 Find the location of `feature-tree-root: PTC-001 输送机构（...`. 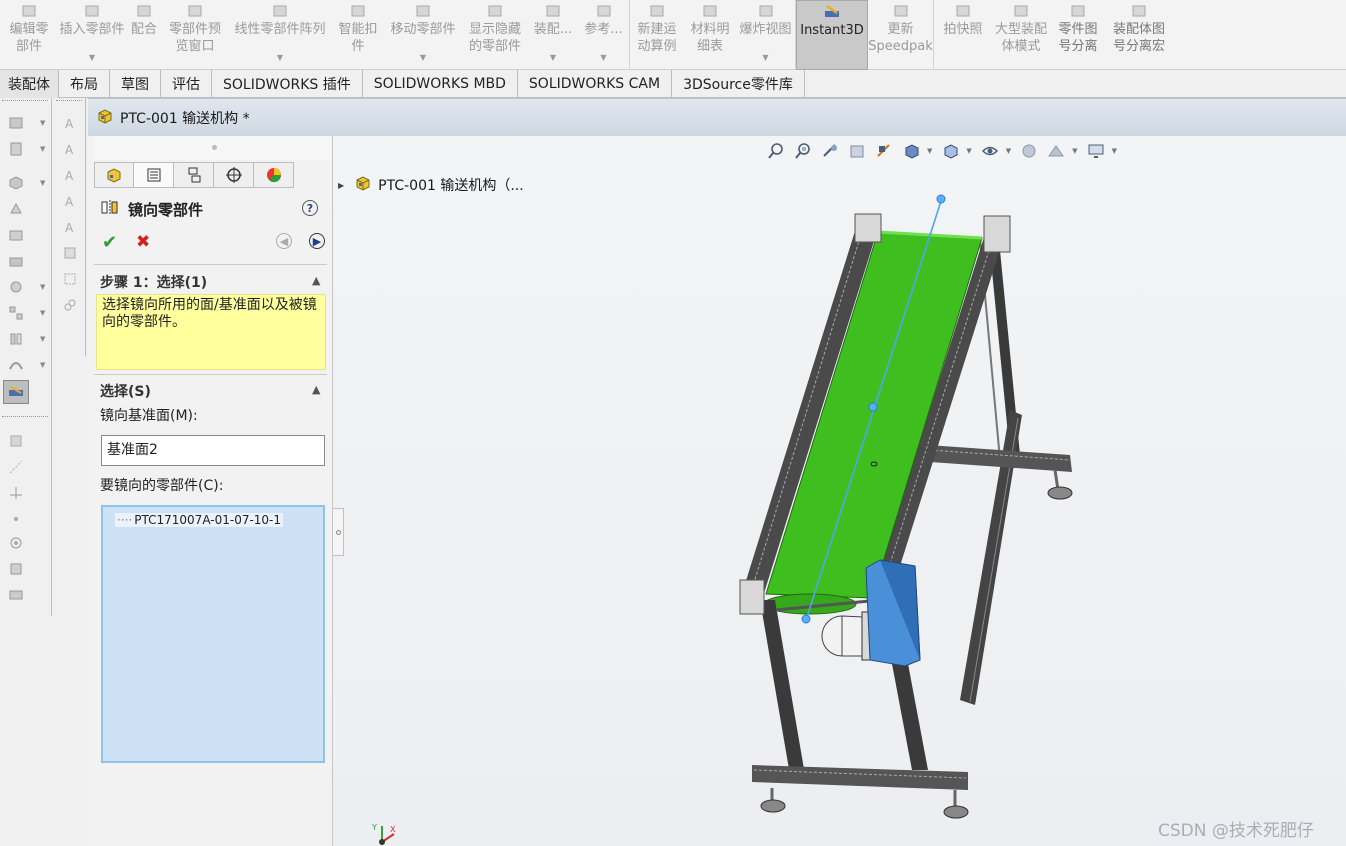

feature-tree-root: PTC-001 输送机构（... is located at coordinates (451, 185).